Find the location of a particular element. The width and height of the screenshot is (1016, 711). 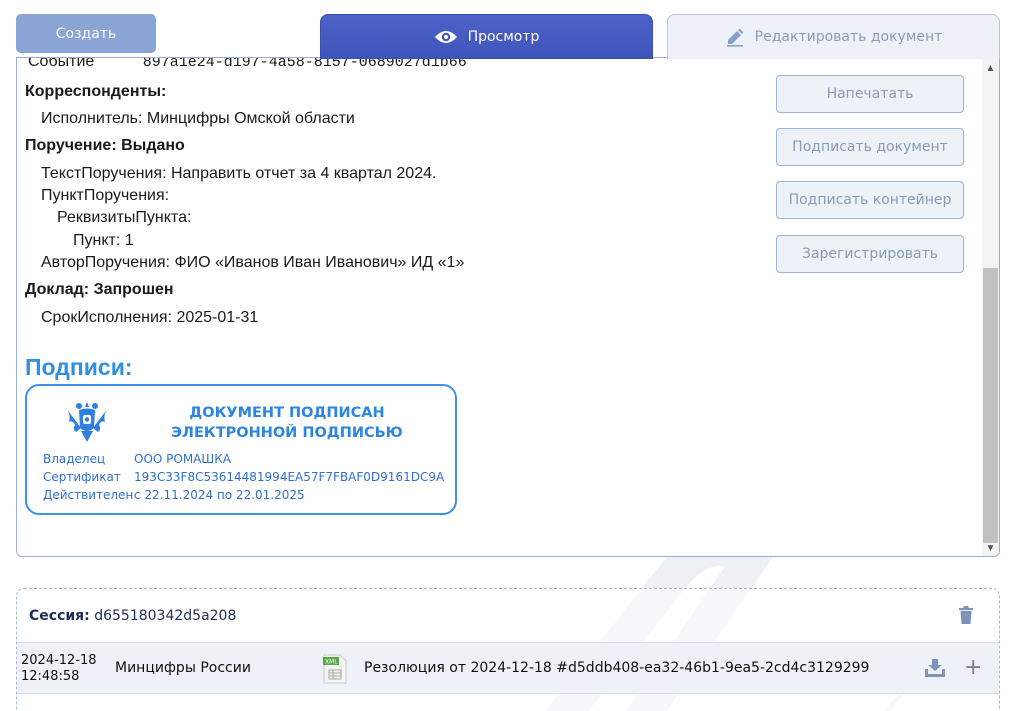

session-id: d655180342d5a208 is located at coordinates (165, 616).